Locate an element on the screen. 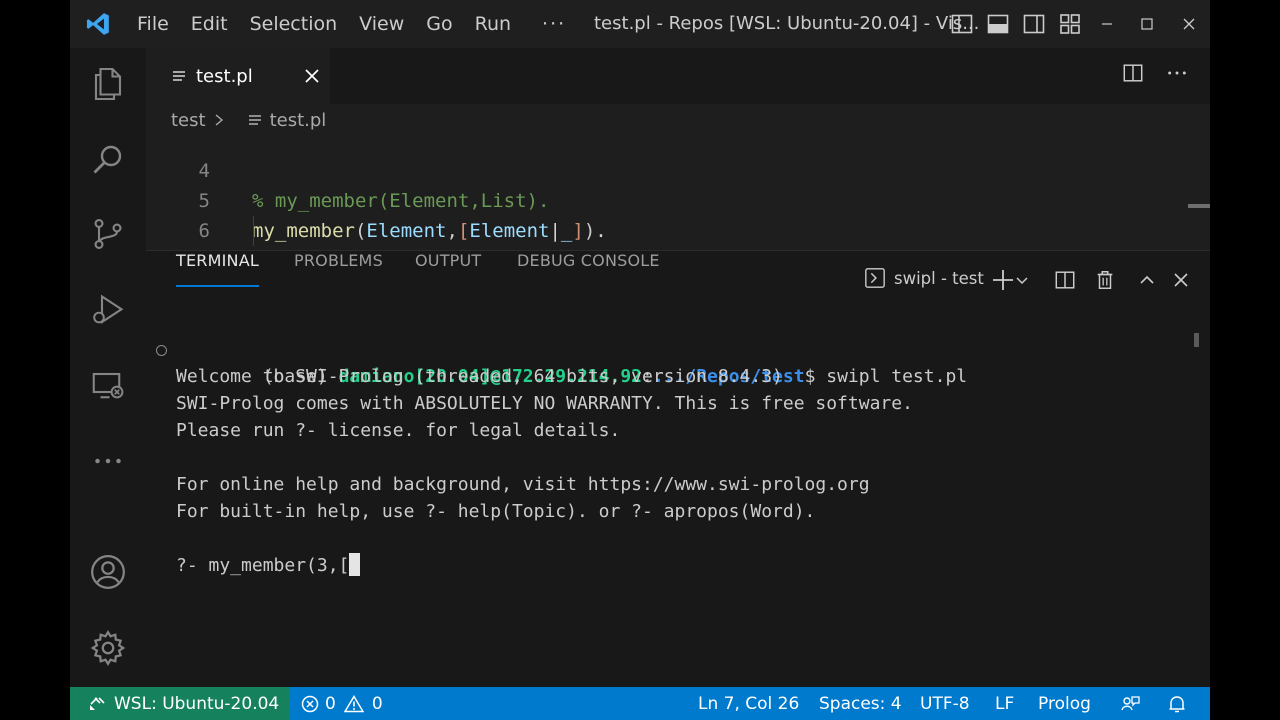 This screenshot has height=720, width=1280. cursor-position: Ln 7, Col 26 is located at coordinates (748, 703).